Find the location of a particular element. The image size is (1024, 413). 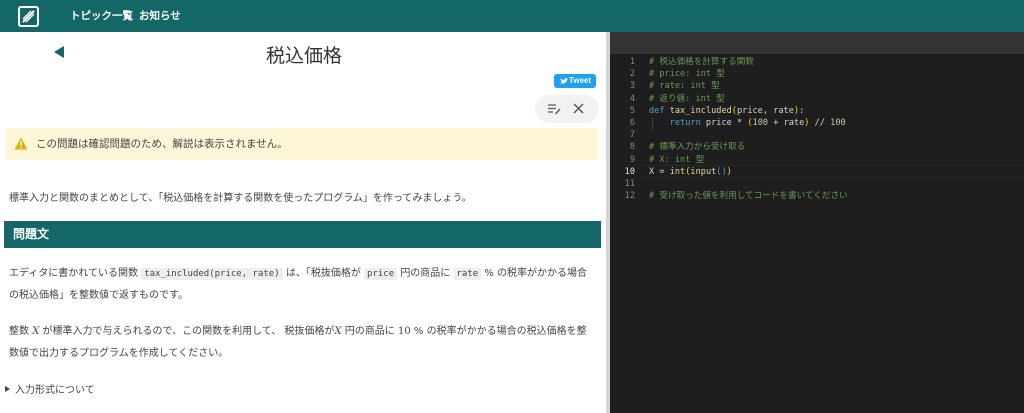

line-number: 5 is located at coordinates (632, 110).